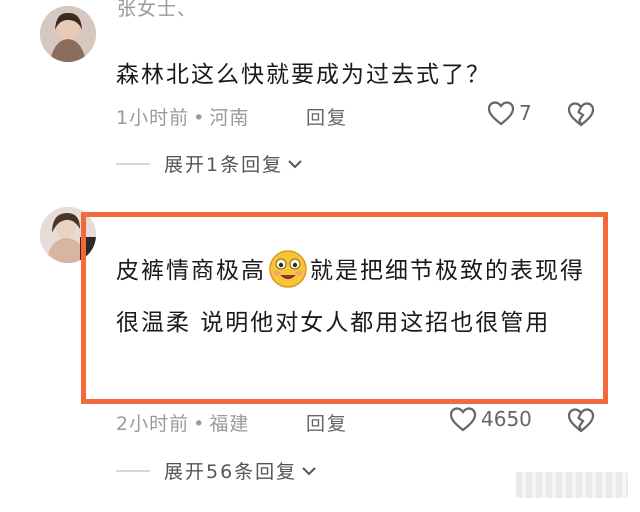 The height and width of the screenshot is (512, 640). I want to click on smiling-face-emoji, so click(288, 269).